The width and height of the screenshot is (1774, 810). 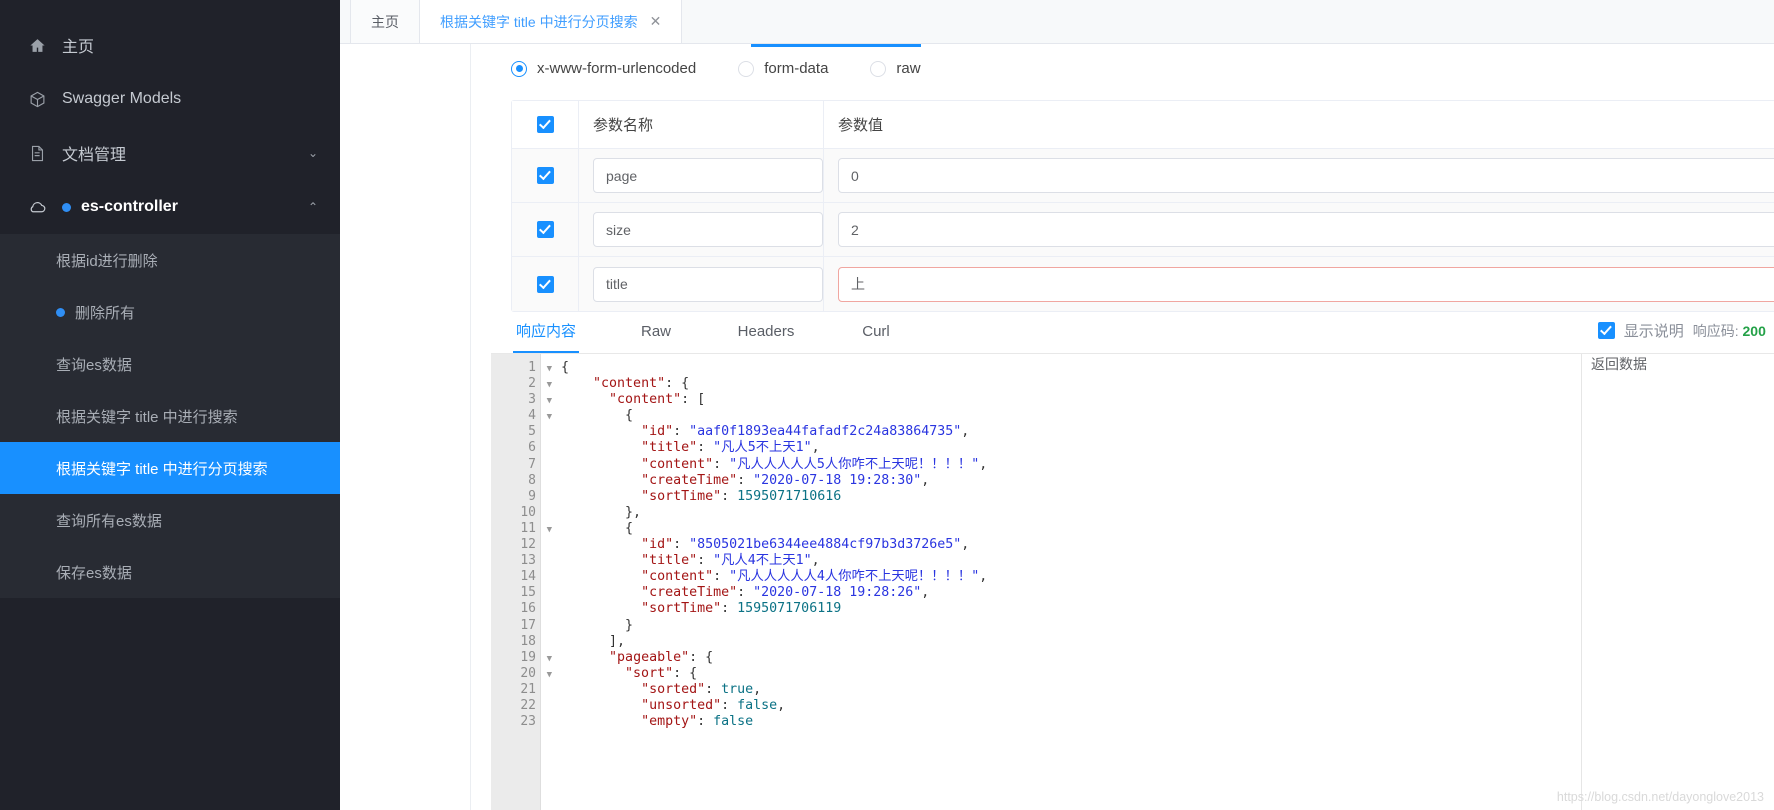 What do you see at coordinates (37, 153) in the screenshot?
I see `document-icon` at bounding box center [37, 153].